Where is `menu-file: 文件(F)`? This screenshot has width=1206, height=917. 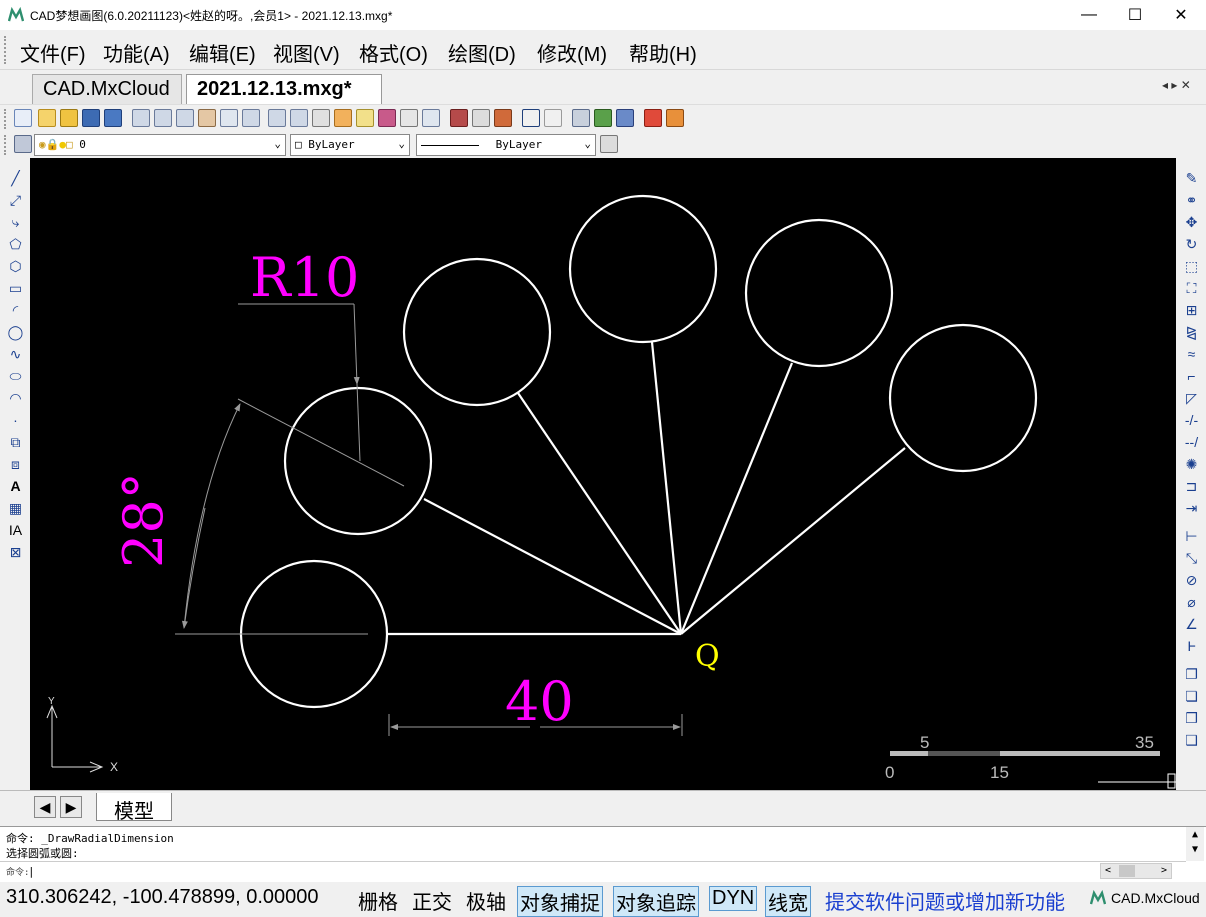 menu-file: 文件(F) is located at coordinates (53, 52).